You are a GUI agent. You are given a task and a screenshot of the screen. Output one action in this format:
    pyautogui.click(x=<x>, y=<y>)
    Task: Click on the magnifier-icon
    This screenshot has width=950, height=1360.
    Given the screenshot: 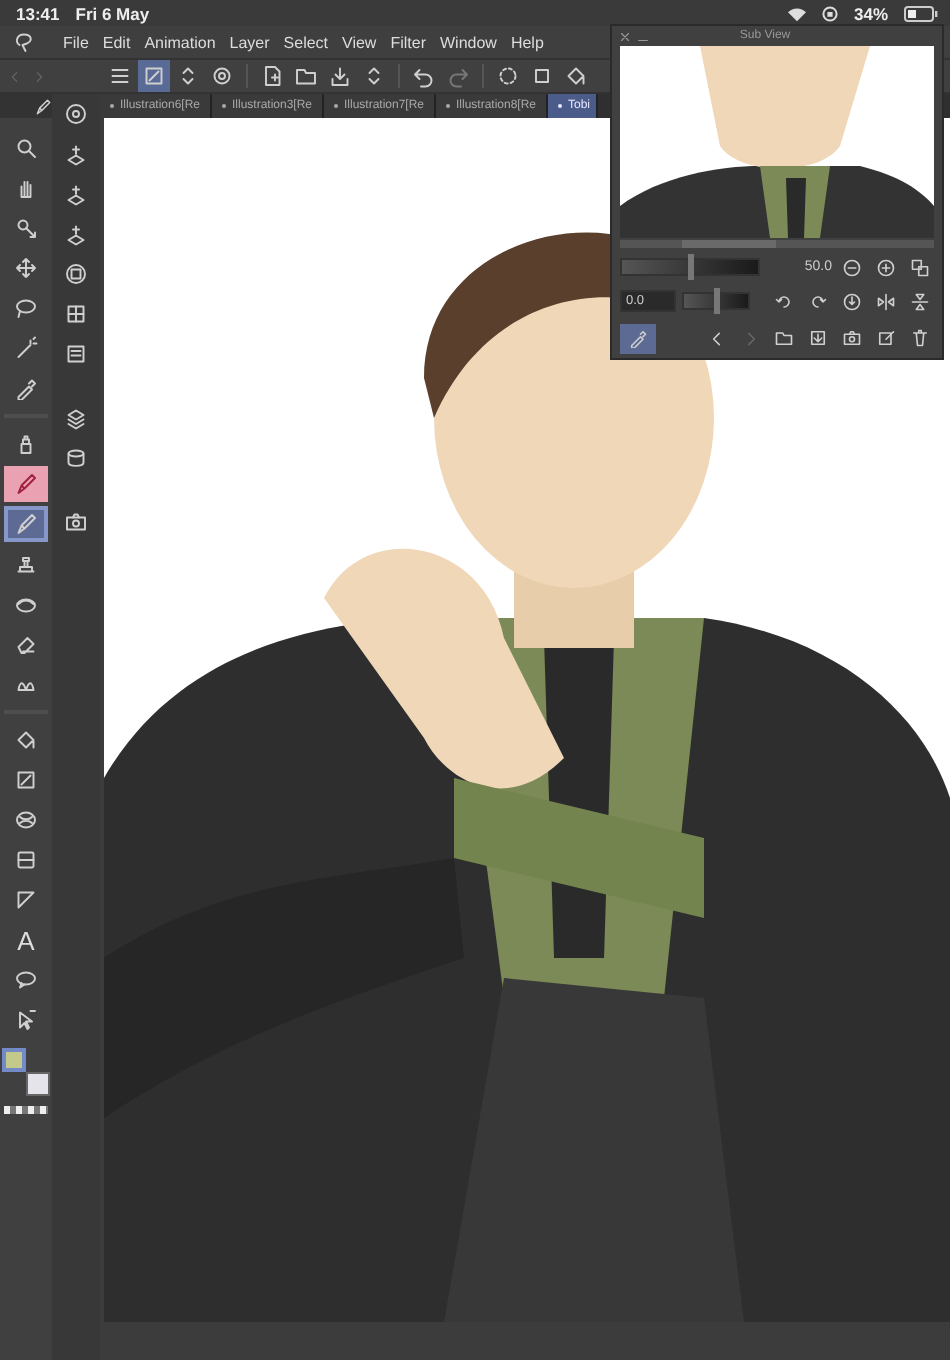 What is the action you would take?
    pyautogui.click(x=26, y=148)
    